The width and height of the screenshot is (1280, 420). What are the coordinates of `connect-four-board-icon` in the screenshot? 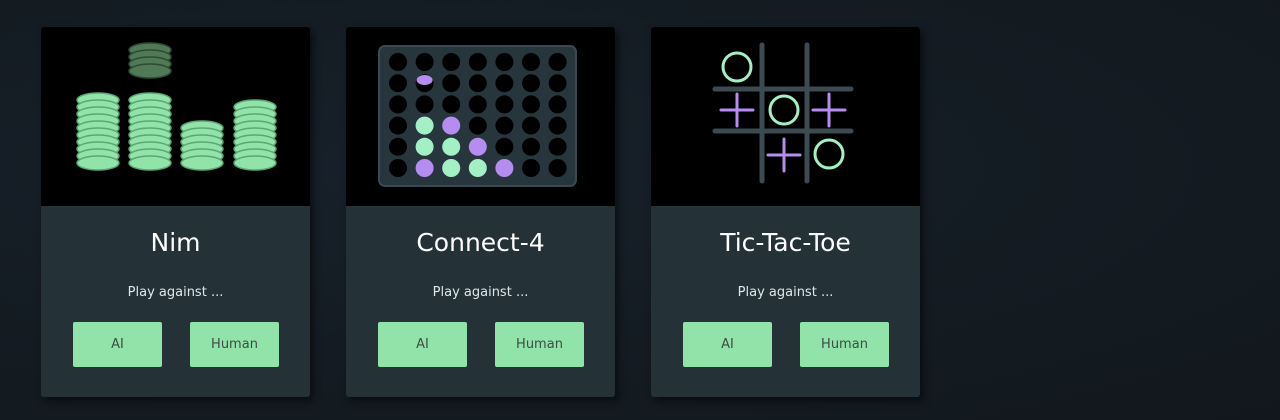 It's located at (480, 116).